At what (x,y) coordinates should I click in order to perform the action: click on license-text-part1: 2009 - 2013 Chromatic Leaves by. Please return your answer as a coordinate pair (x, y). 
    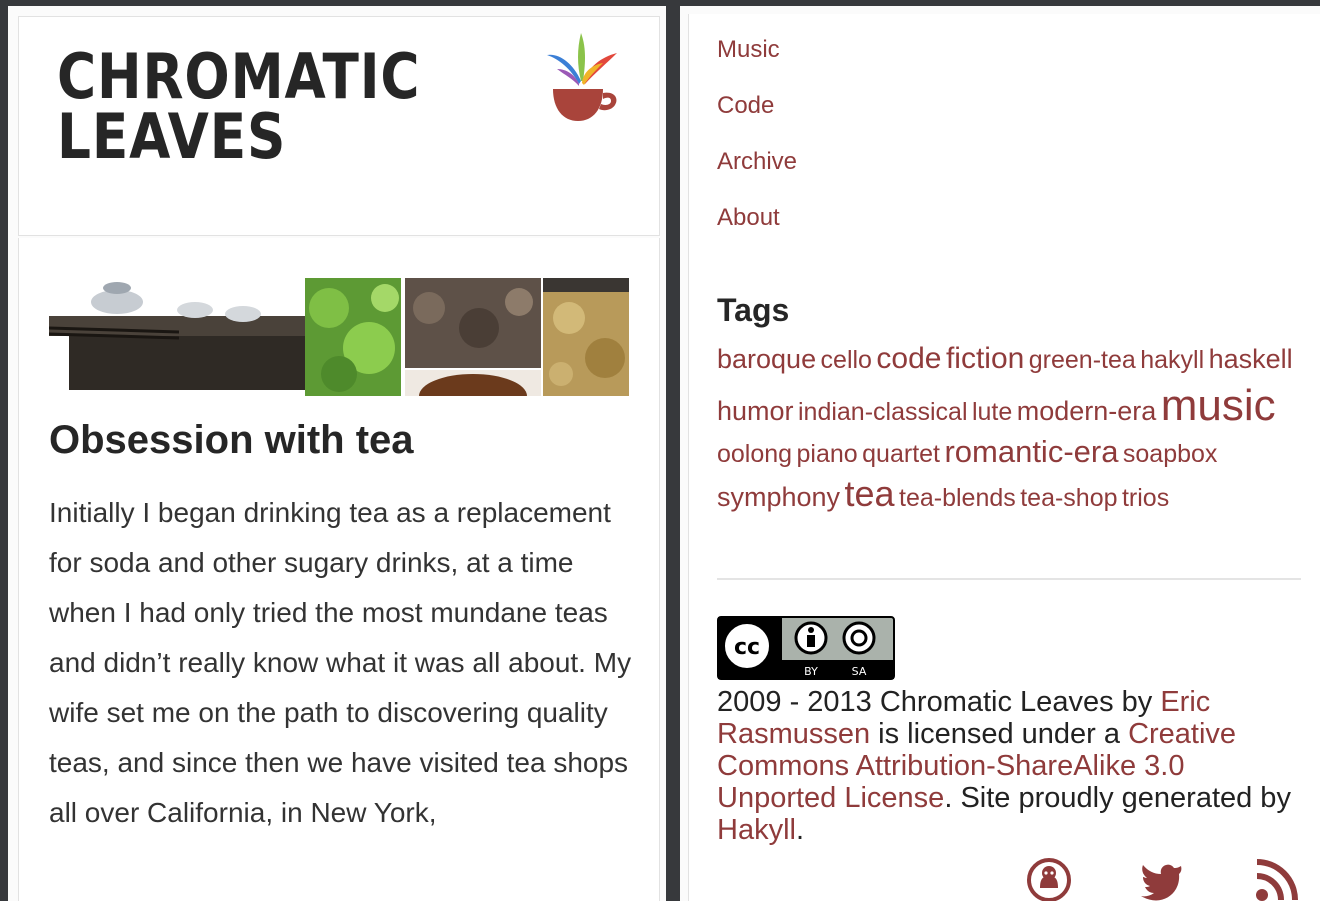
    Looking at the image, I should click on (939, 702).